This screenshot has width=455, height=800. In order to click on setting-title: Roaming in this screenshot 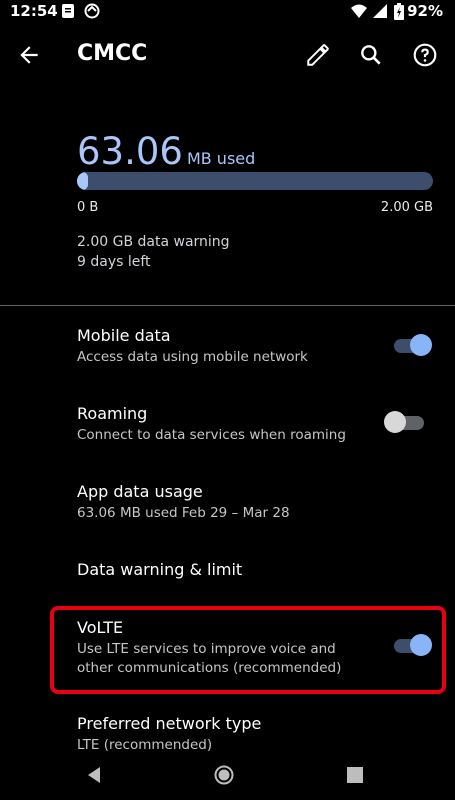, I will do `click(112, 413)`.